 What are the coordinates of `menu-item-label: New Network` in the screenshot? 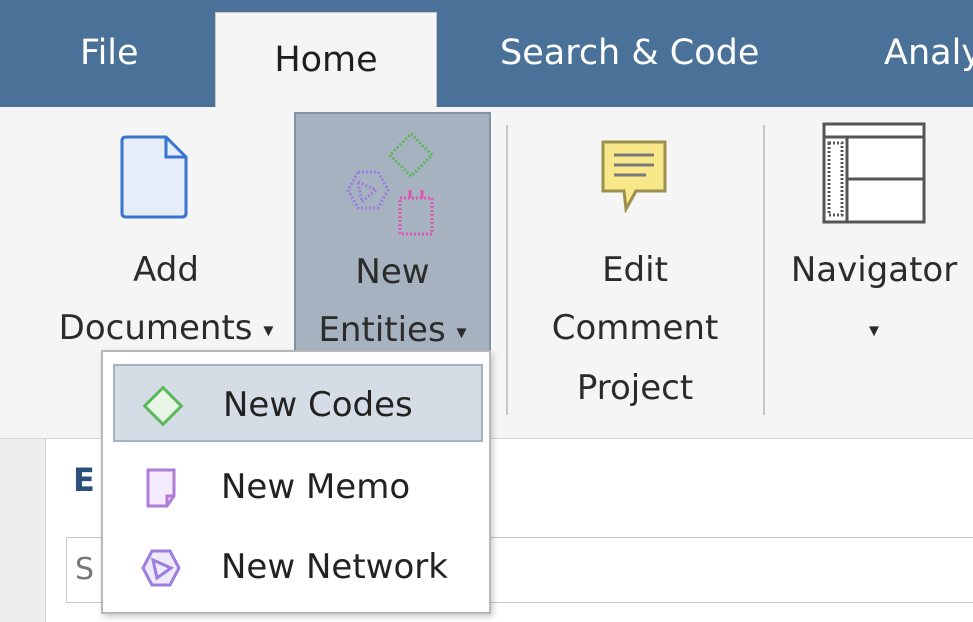 It's located at (334, 567).